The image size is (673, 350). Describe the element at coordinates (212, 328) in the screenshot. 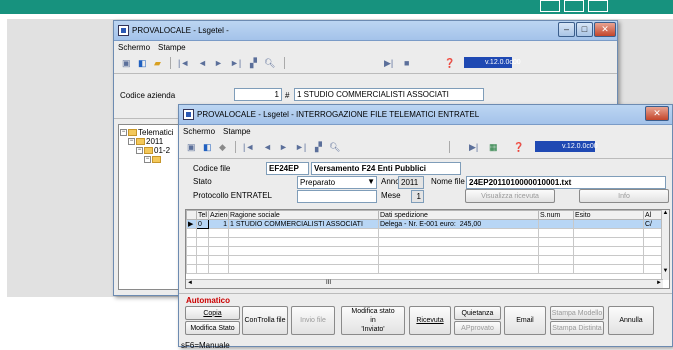

I see `modifica-stato-button: Modifica Stato` at that location.